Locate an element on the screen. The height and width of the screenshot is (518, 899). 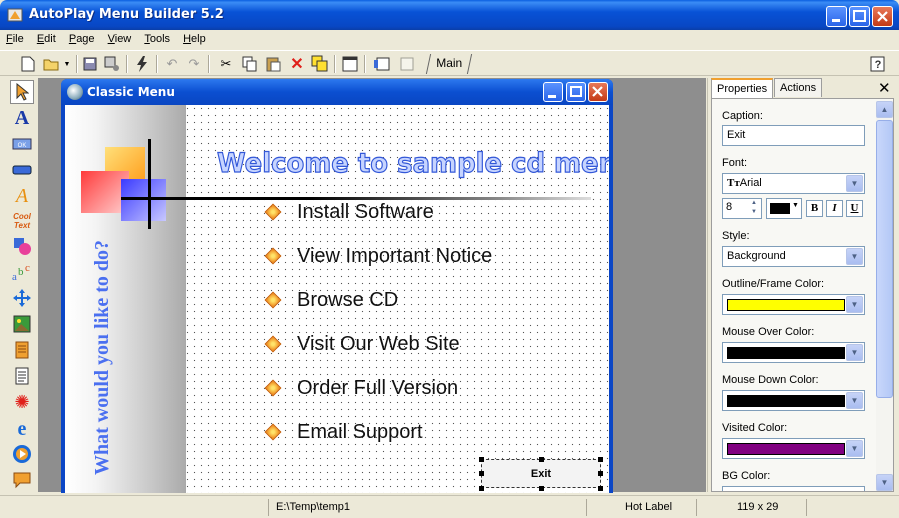
outline-color-select: ▼ is located at coordinates (793, 304).